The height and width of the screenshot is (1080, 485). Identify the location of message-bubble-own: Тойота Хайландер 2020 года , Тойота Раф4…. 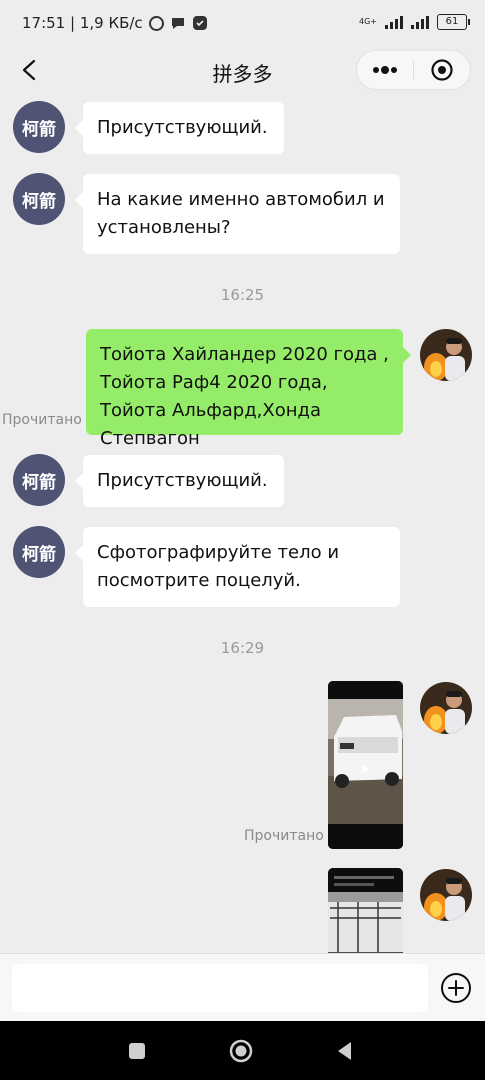
(248, 389).